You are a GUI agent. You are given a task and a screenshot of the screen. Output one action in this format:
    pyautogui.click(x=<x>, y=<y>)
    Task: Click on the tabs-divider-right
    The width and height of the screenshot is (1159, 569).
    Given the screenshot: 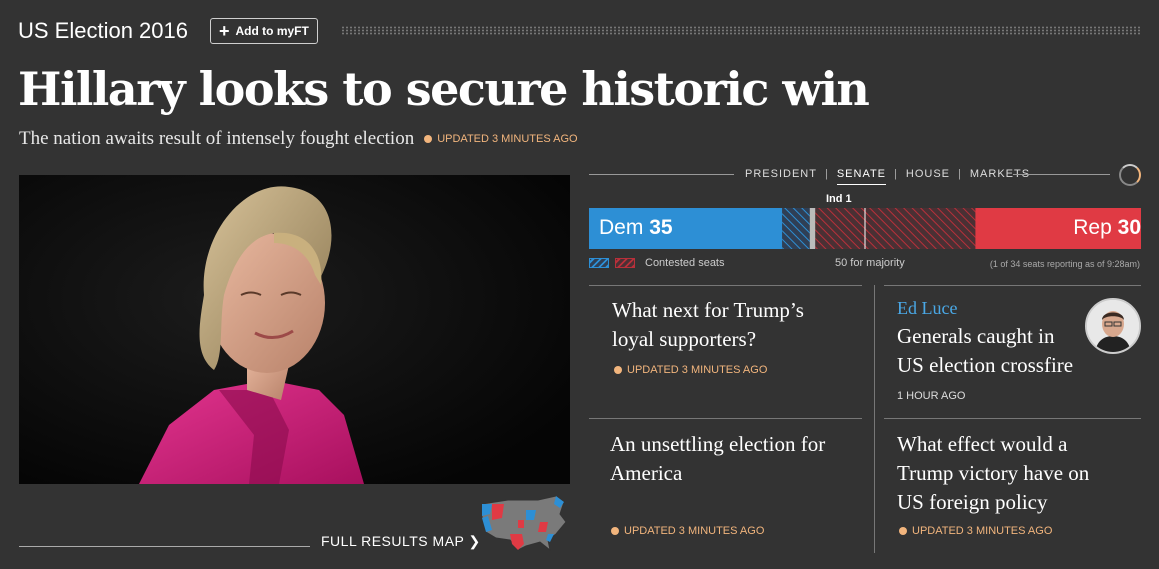 What is the action you would take?
    pyautogui.click(x=1061, y=174)
    